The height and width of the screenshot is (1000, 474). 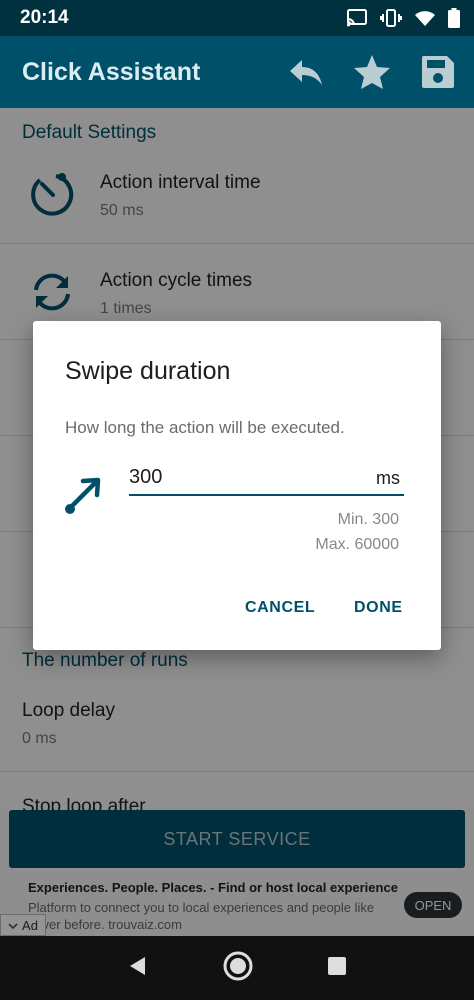 What do you see at coordinates (425, 18) in the screenshot?
I see `wifi-icon` at bounding box center [425, 18].